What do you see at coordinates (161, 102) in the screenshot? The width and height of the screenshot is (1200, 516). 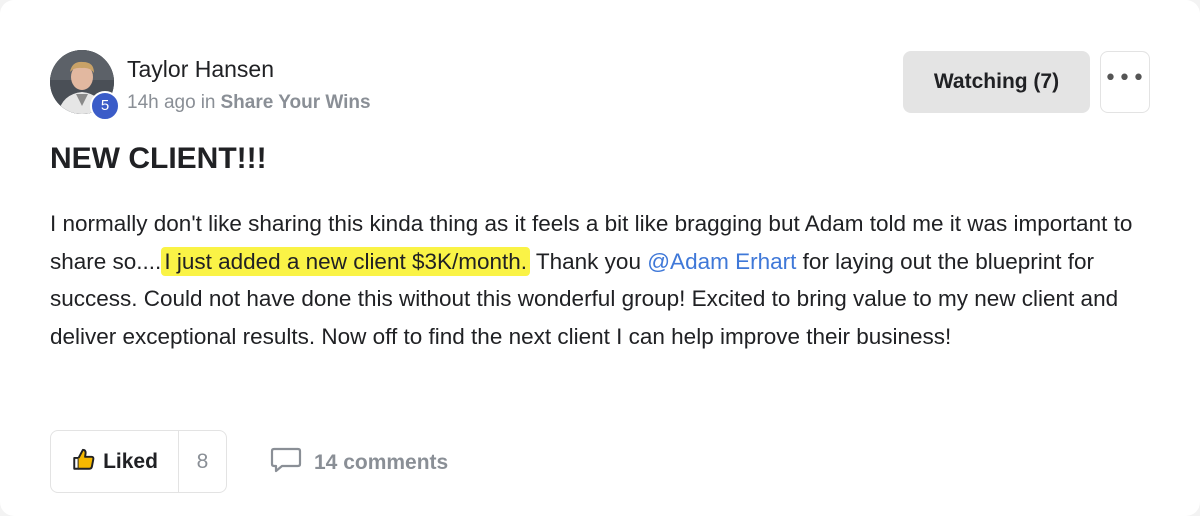 I see `post-time: 14h ago` at bounding box center [161, 102].